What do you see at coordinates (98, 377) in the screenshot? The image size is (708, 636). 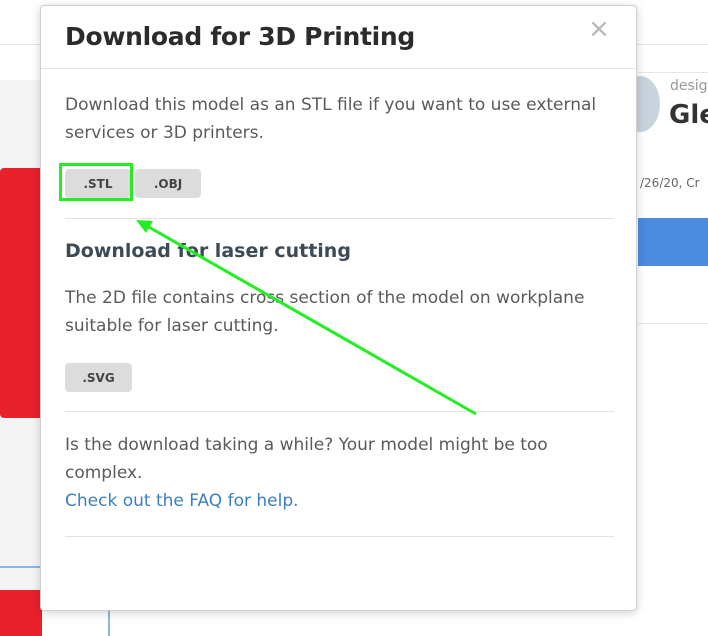 I see `download-svg-button: .SVG` at bounding box center [98, 377].